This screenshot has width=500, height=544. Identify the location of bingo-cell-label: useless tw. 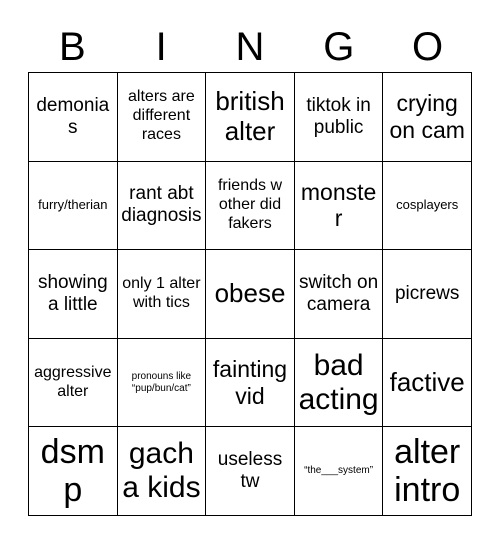
(250, 471).